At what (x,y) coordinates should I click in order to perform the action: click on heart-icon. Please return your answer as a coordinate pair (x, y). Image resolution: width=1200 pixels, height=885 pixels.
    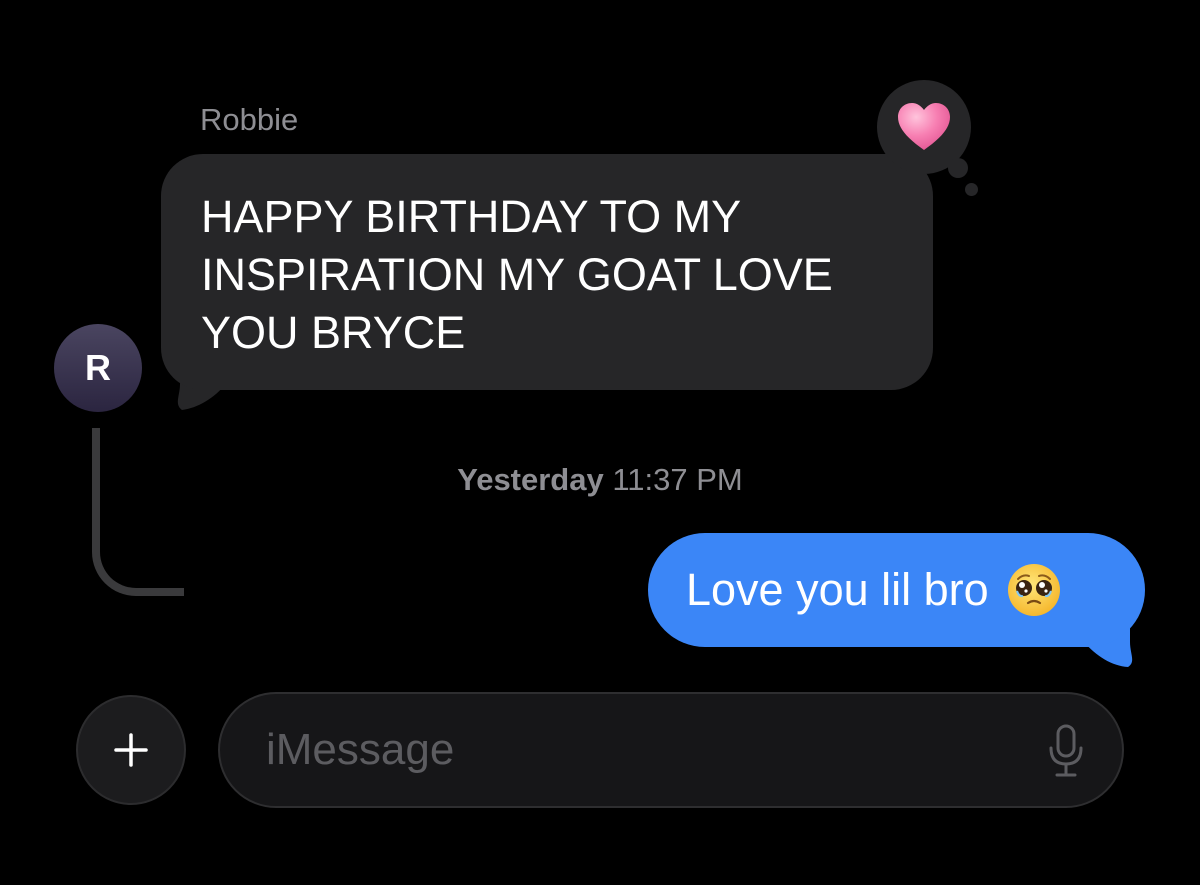
    Looking at the image, I should click on (924, 126).